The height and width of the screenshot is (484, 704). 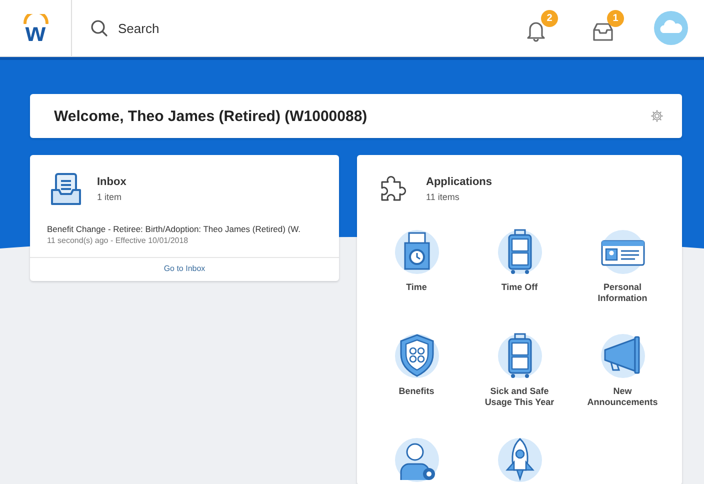 I want to click on id-card-icon, so click(x=622, y=252).